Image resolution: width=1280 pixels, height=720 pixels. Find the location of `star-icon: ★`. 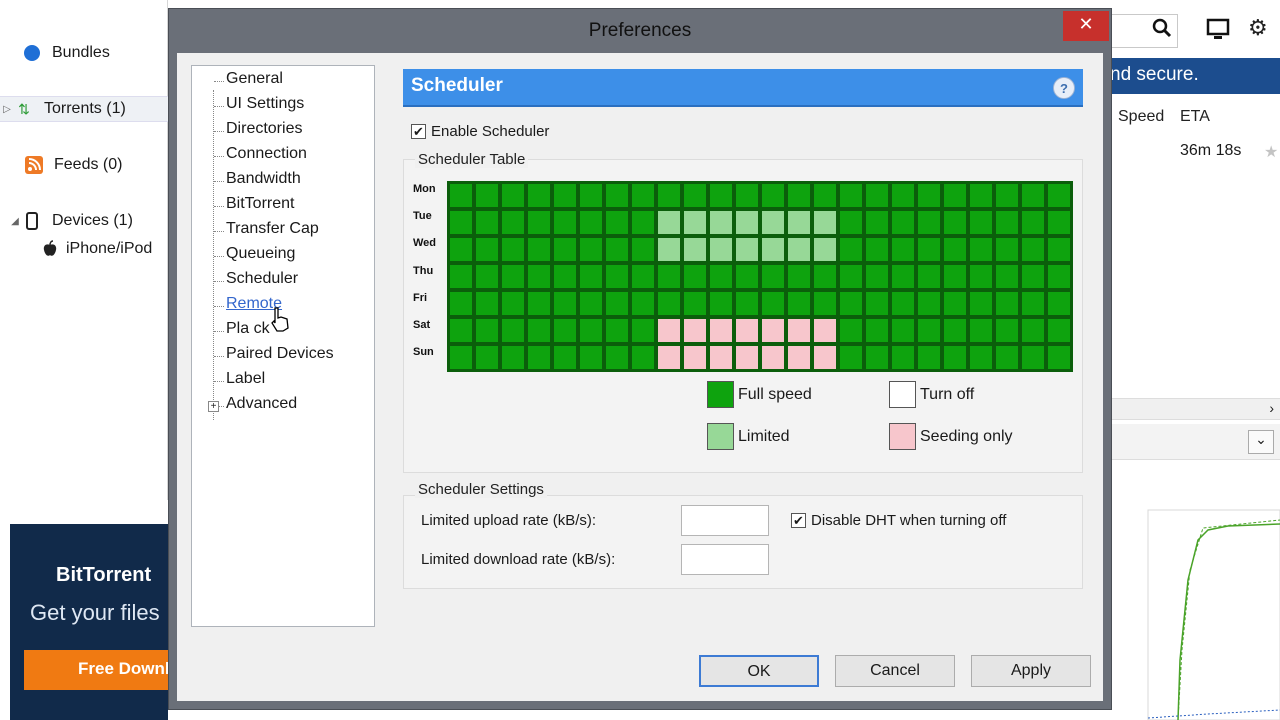

star-icon: ★ is located at coordinates (1271, 152).